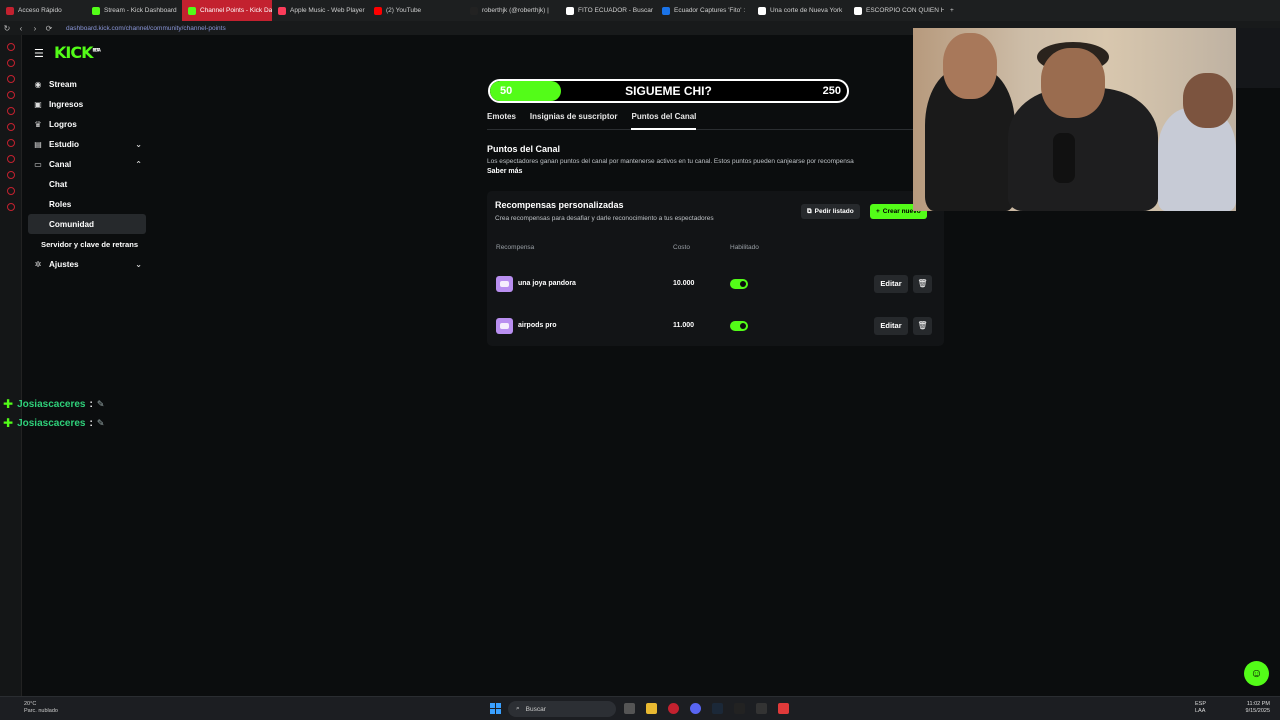 This screenshot has width=1280, height=720. Describe the element at coordinates (30, 704) in the screenshot. I see `weather-temp: 20°C` at that location.